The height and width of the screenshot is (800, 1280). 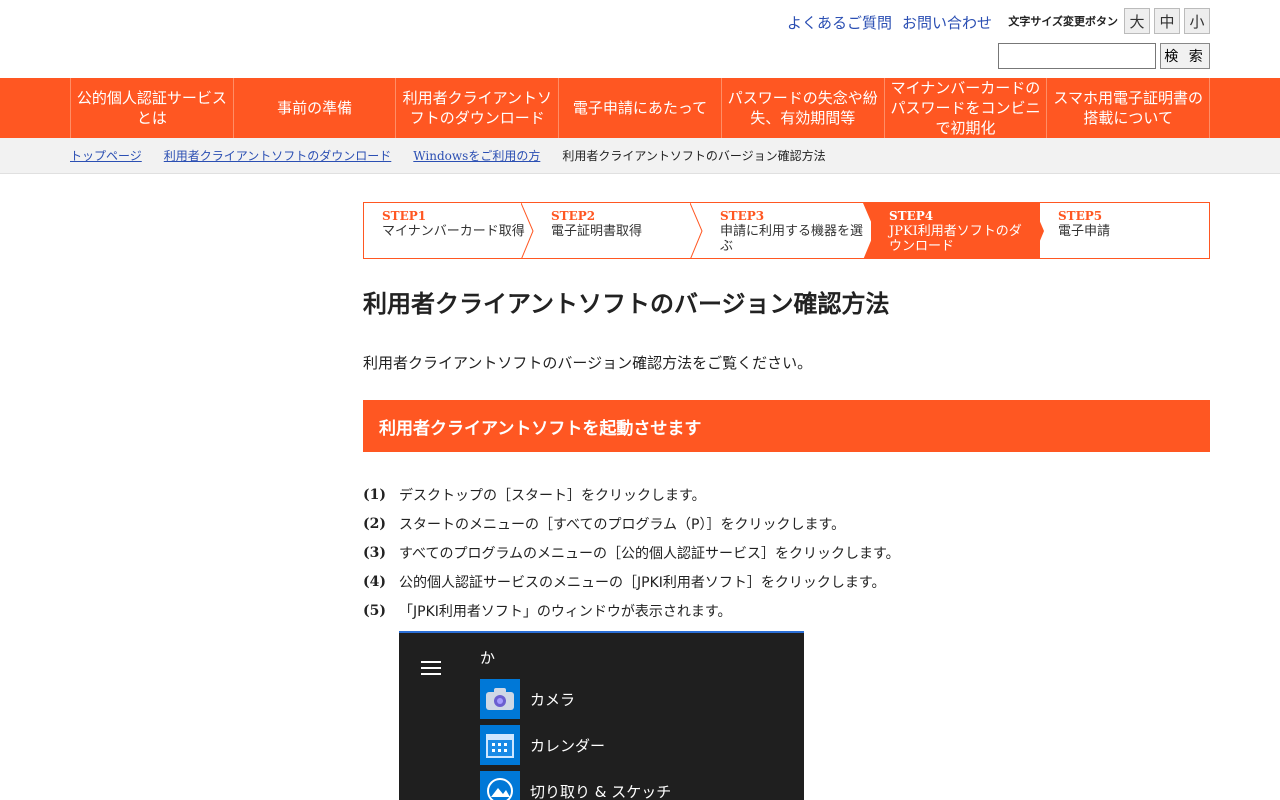 I want to click on step-number: STEP2, so click(x=573, y=216).